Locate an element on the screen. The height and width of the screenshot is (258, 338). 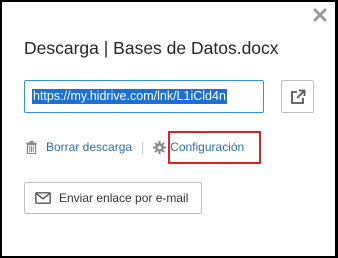
envelope-icon is located at coordinates (43, 198).